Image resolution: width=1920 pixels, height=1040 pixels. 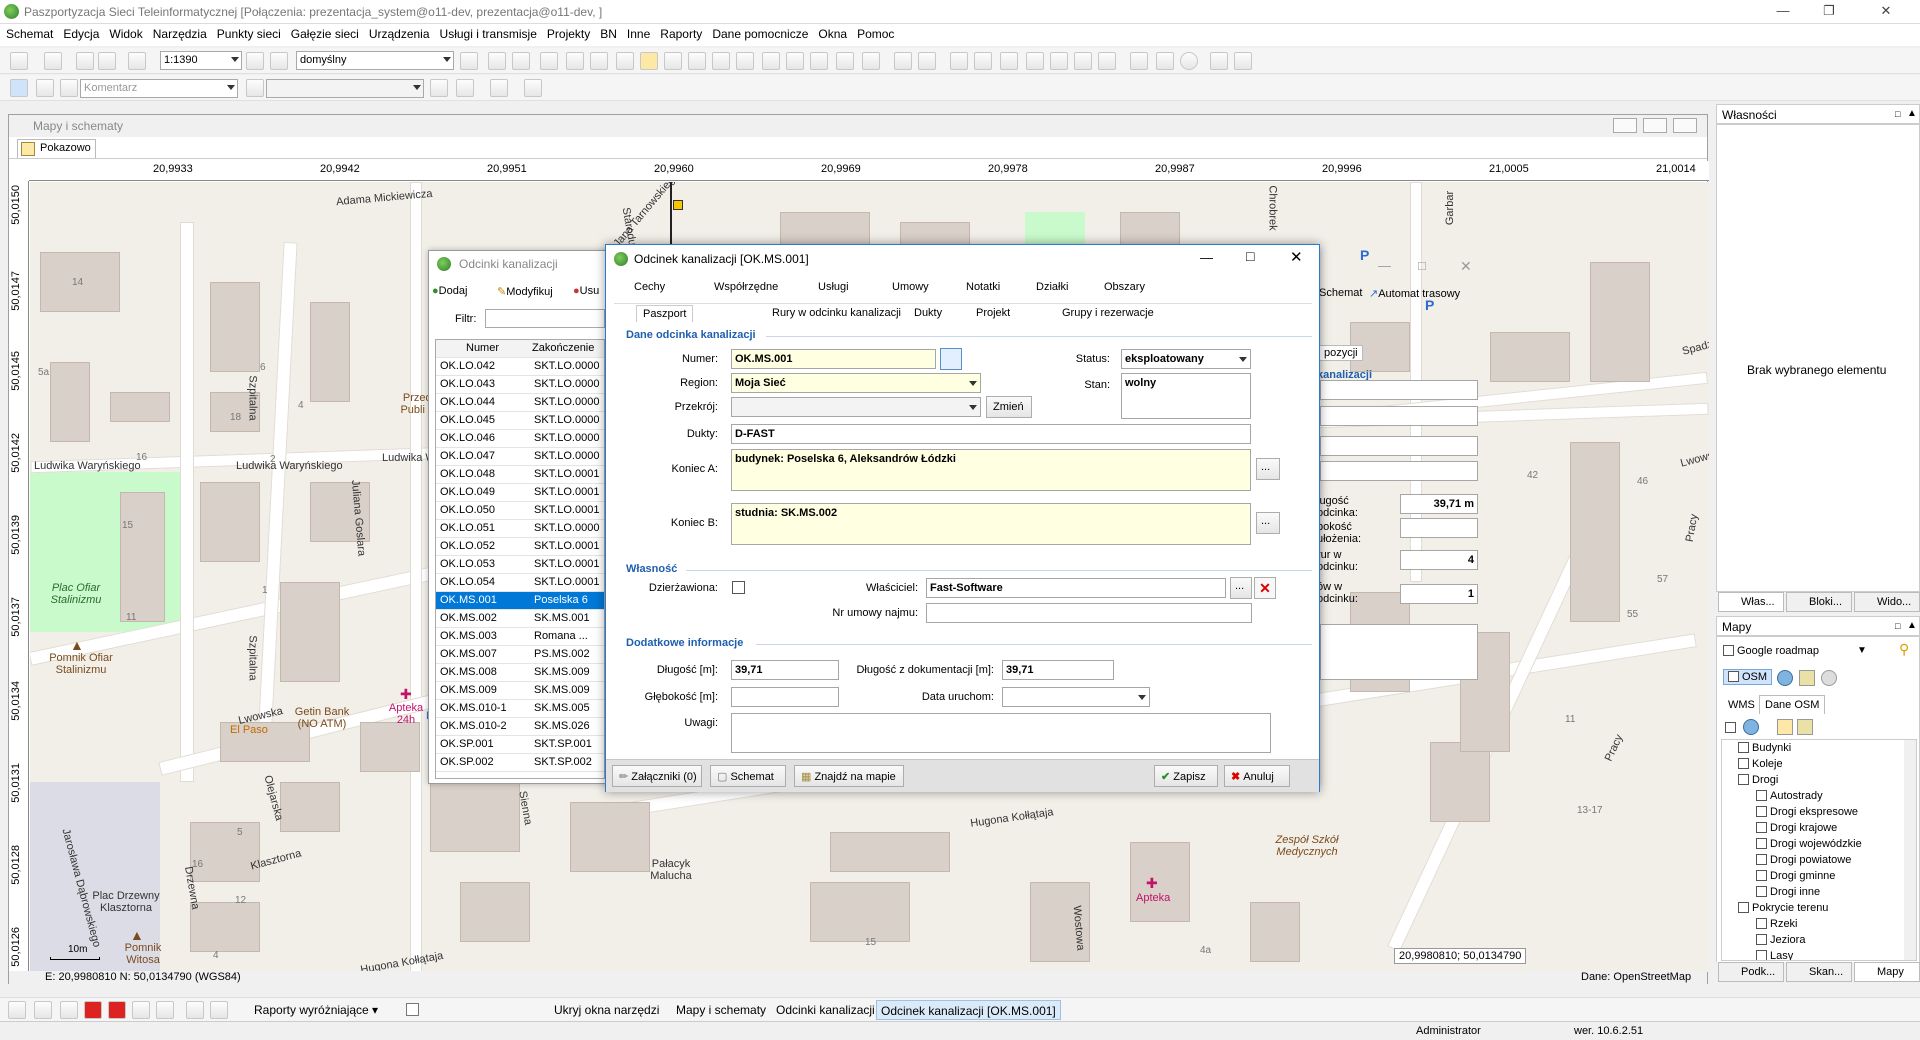 What do you see at coordinates (487, 32) in the screenshot?
I see `menu-uslugi: Usługi i transmisje` at bounding box center [487, 32].